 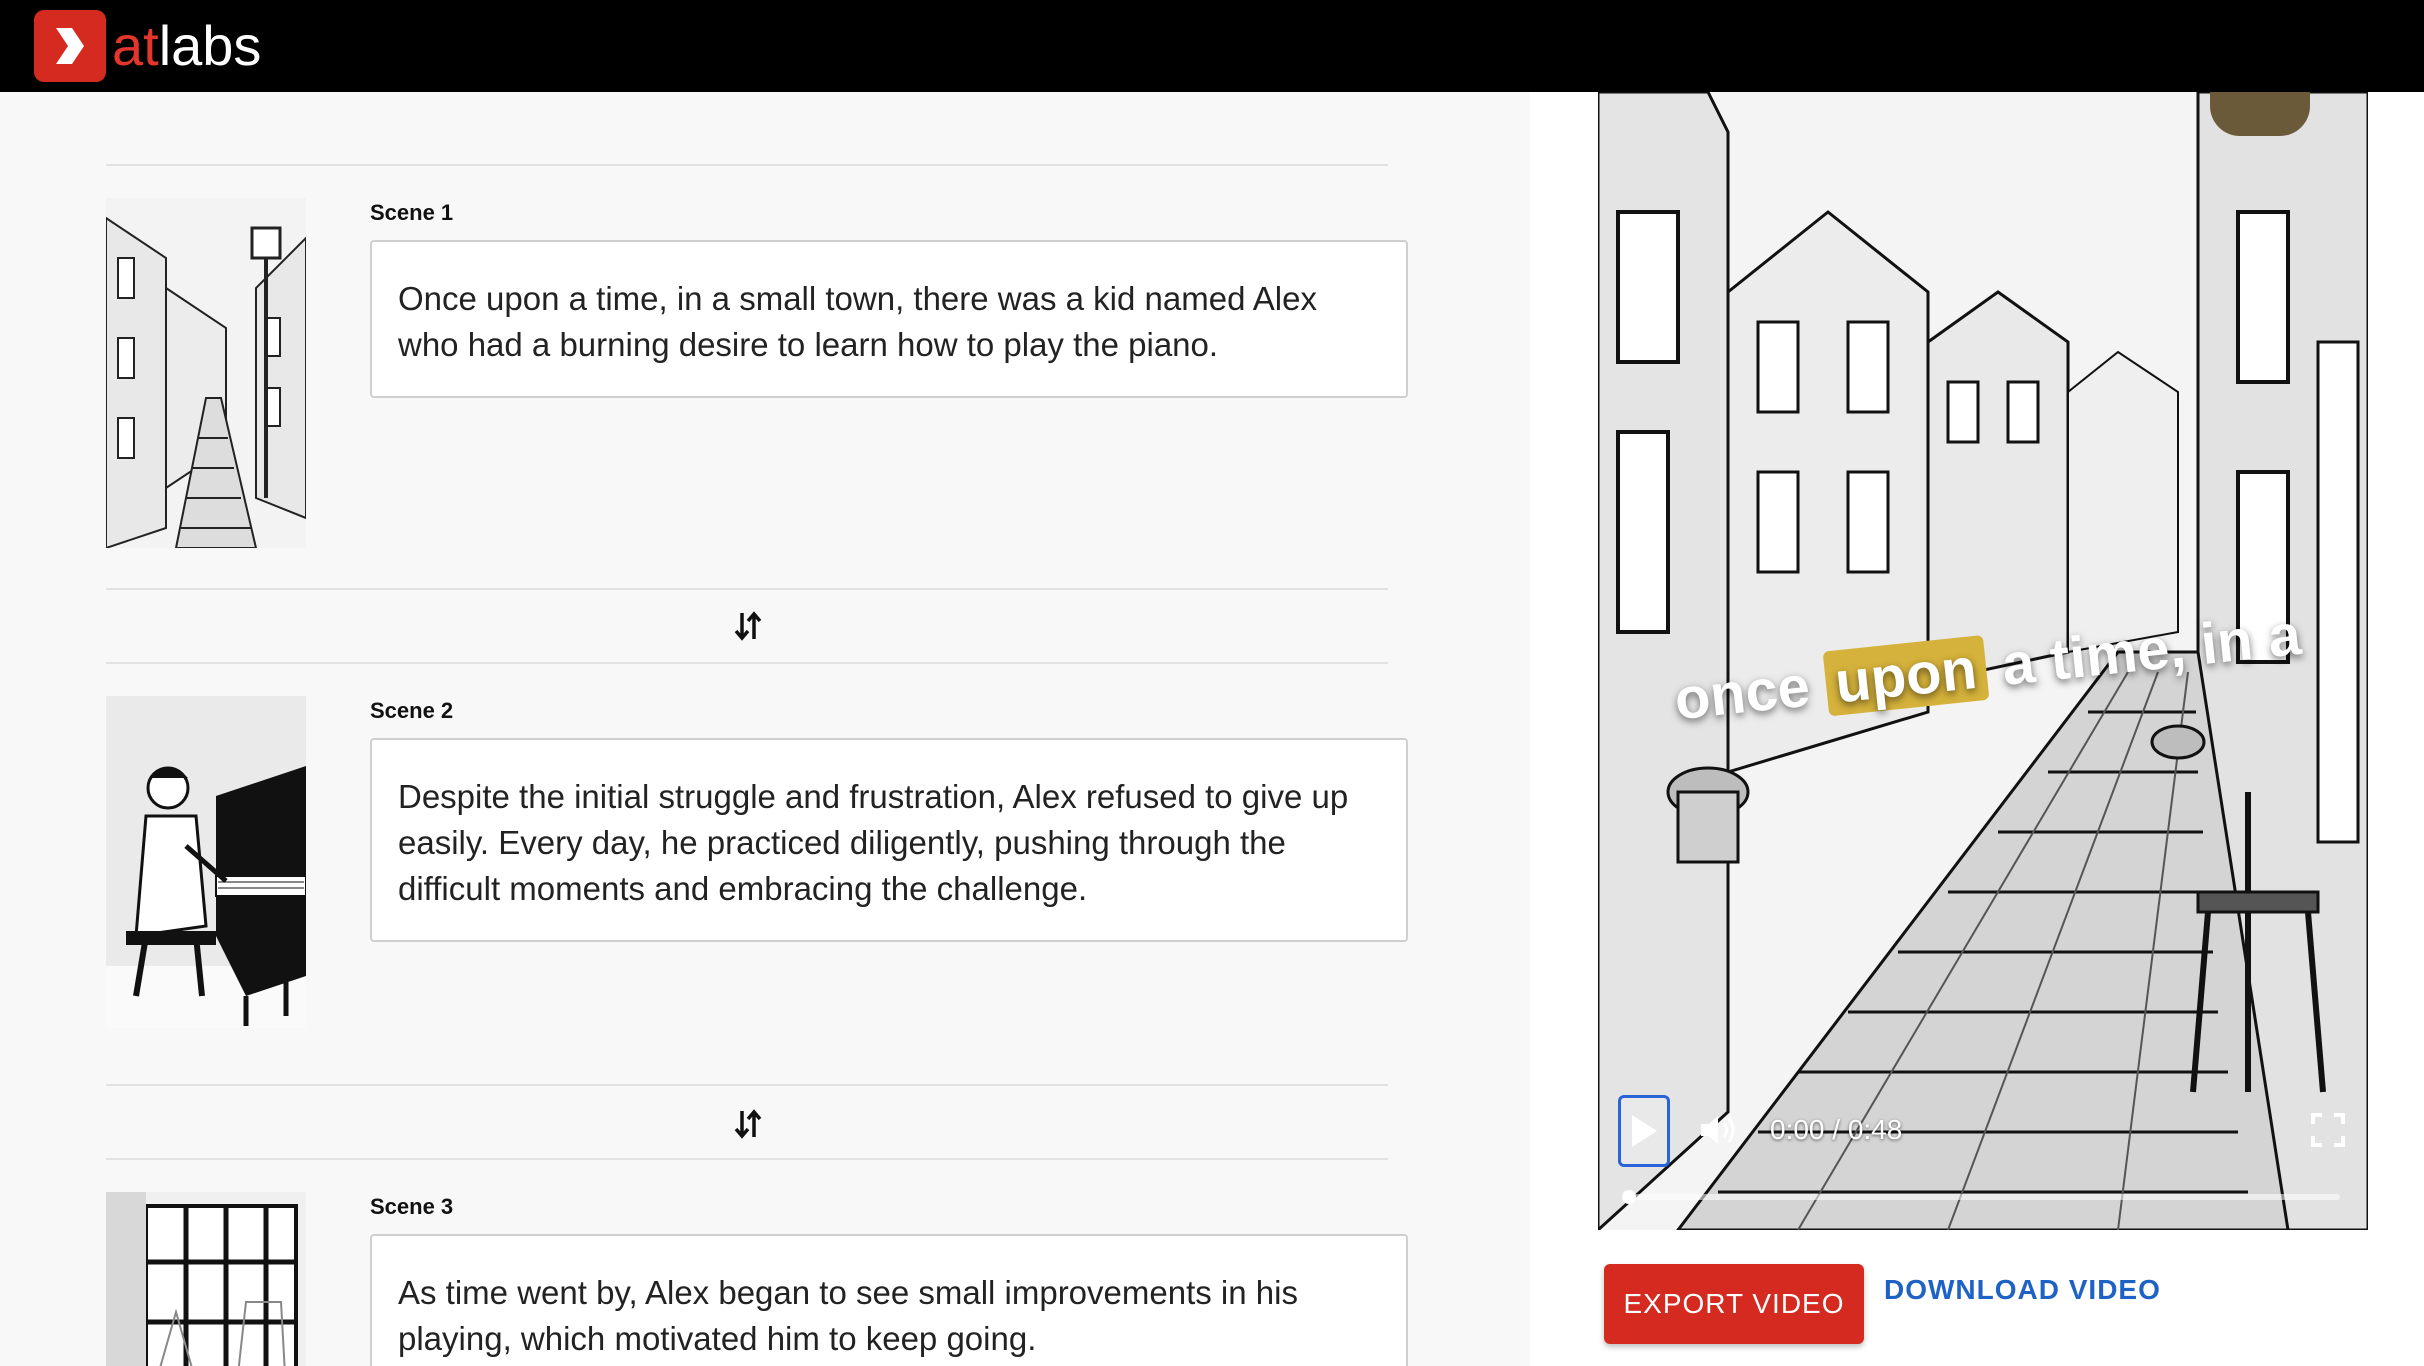 I want to click on volume-icon, so click(x=1718, y=1130).